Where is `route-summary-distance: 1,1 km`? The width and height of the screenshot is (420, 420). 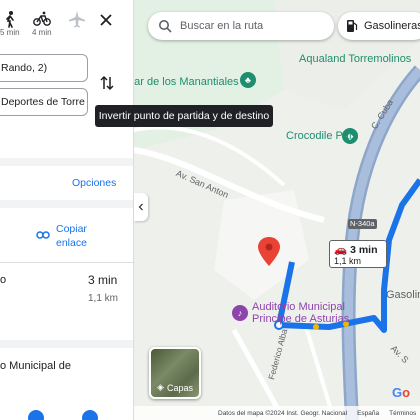 route-summary-distance: 1,1 km is located at coordinates (103, 298).